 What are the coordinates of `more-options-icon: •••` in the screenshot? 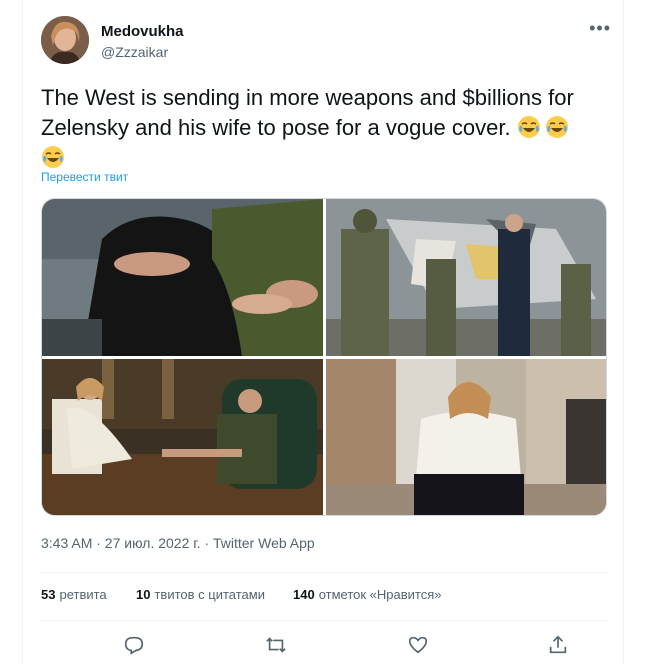 It's located at (600, 28).